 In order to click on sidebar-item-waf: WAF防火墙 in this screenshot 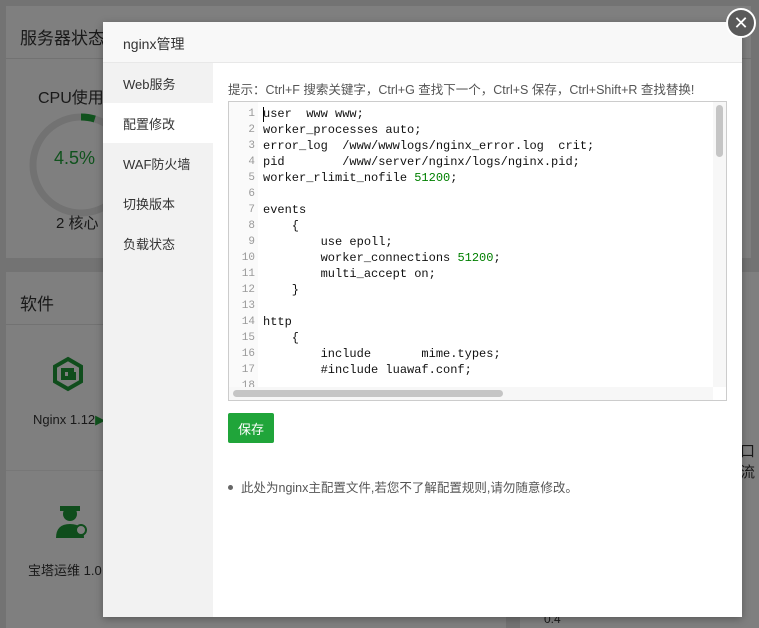, I will do `click(158, 163)`.